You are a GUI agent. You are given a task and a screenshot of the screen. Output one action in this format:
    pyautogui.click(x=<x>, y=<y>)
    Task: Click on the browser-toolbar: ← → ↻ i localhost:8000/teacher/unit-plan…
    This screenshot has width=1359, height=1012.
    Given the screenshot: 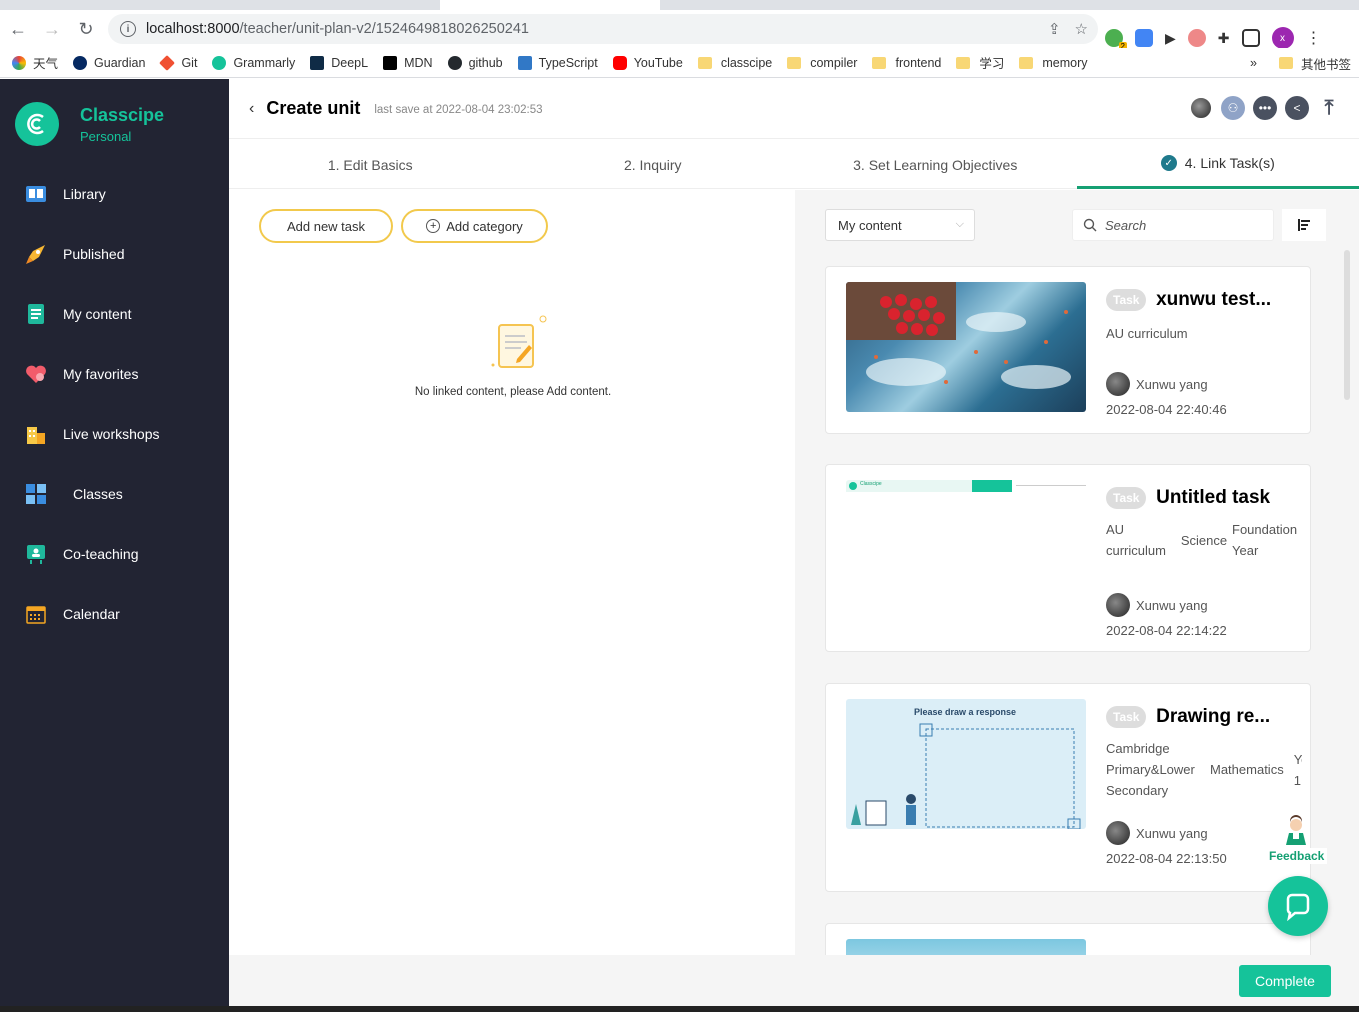 What is the action you would take?
    pyautogui.click(x=679, y=30)
    